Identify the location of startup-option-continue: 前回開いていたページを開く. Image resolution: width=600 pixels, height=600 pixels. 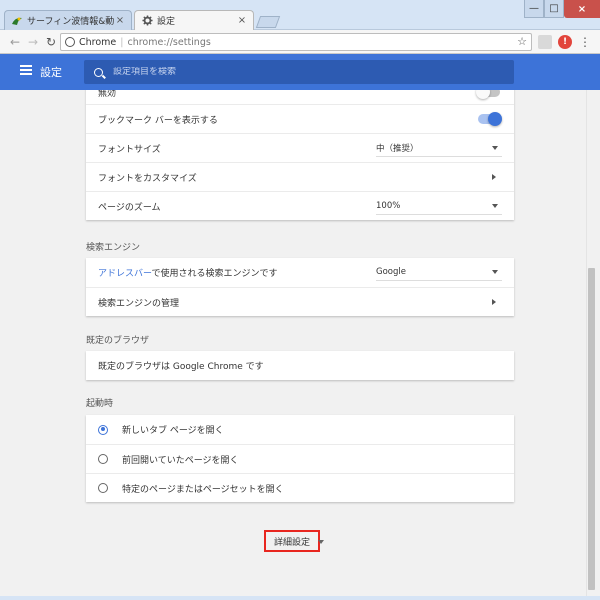
(300, 458).